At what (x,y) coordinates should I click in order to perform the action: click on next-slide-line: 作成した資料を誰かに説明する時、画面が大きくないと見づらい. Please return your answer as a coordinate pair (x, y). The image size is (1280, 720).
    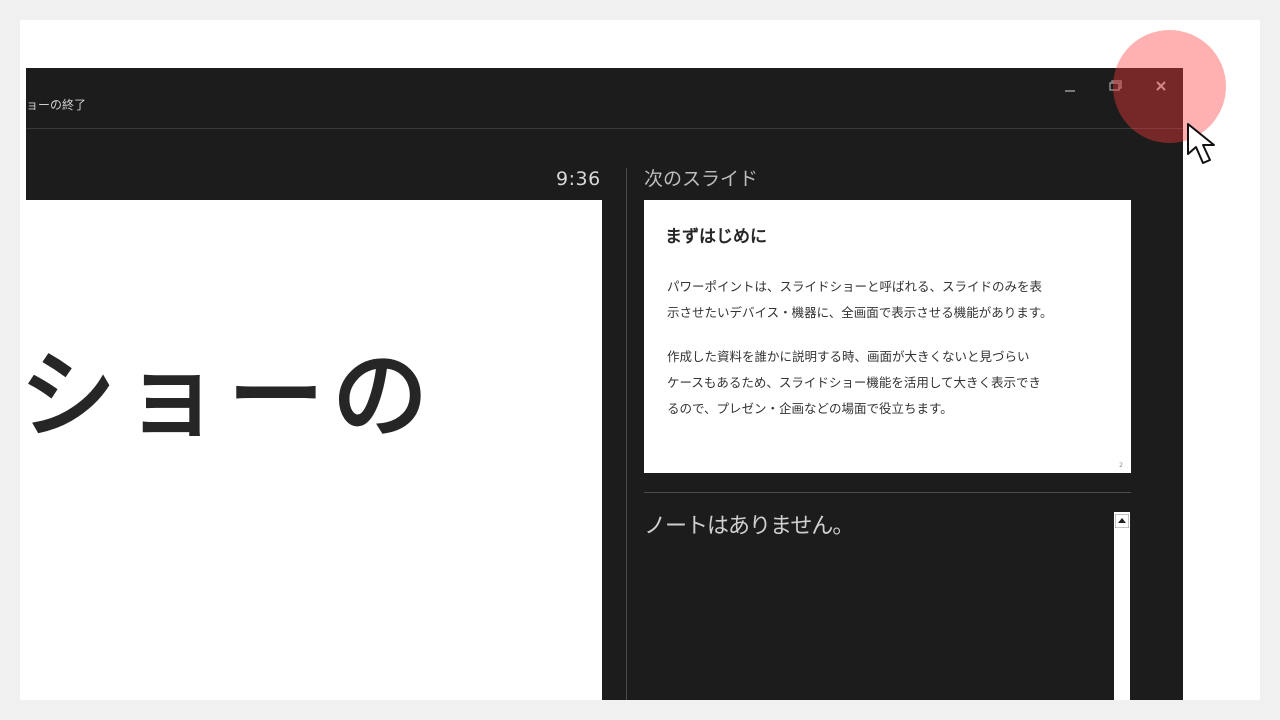
    Looking at the image, I should click on (848, 356).